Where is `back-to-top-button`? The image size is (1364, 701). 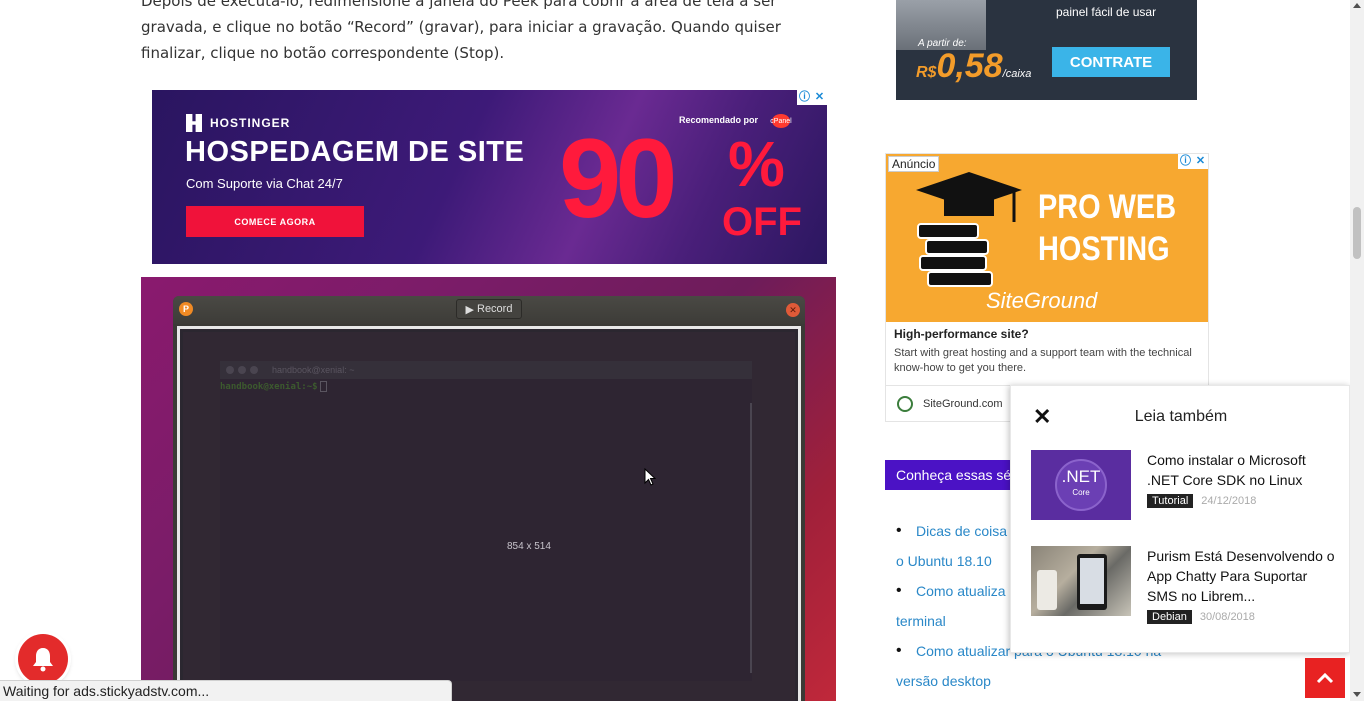 back-to-top-button is located at coordinates (1325, 678).